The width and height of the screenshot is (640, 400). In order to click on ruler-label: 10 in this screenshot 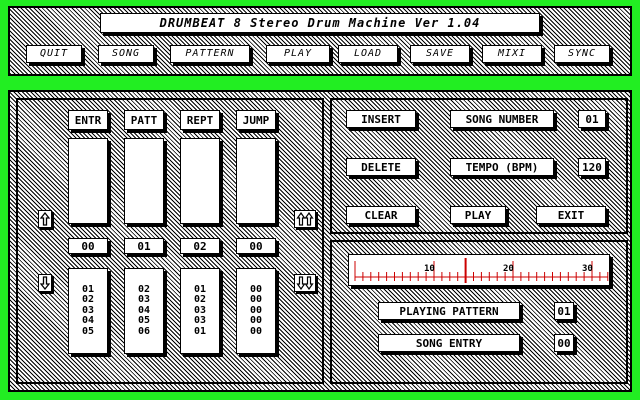, I will do `click(429, 269)`.